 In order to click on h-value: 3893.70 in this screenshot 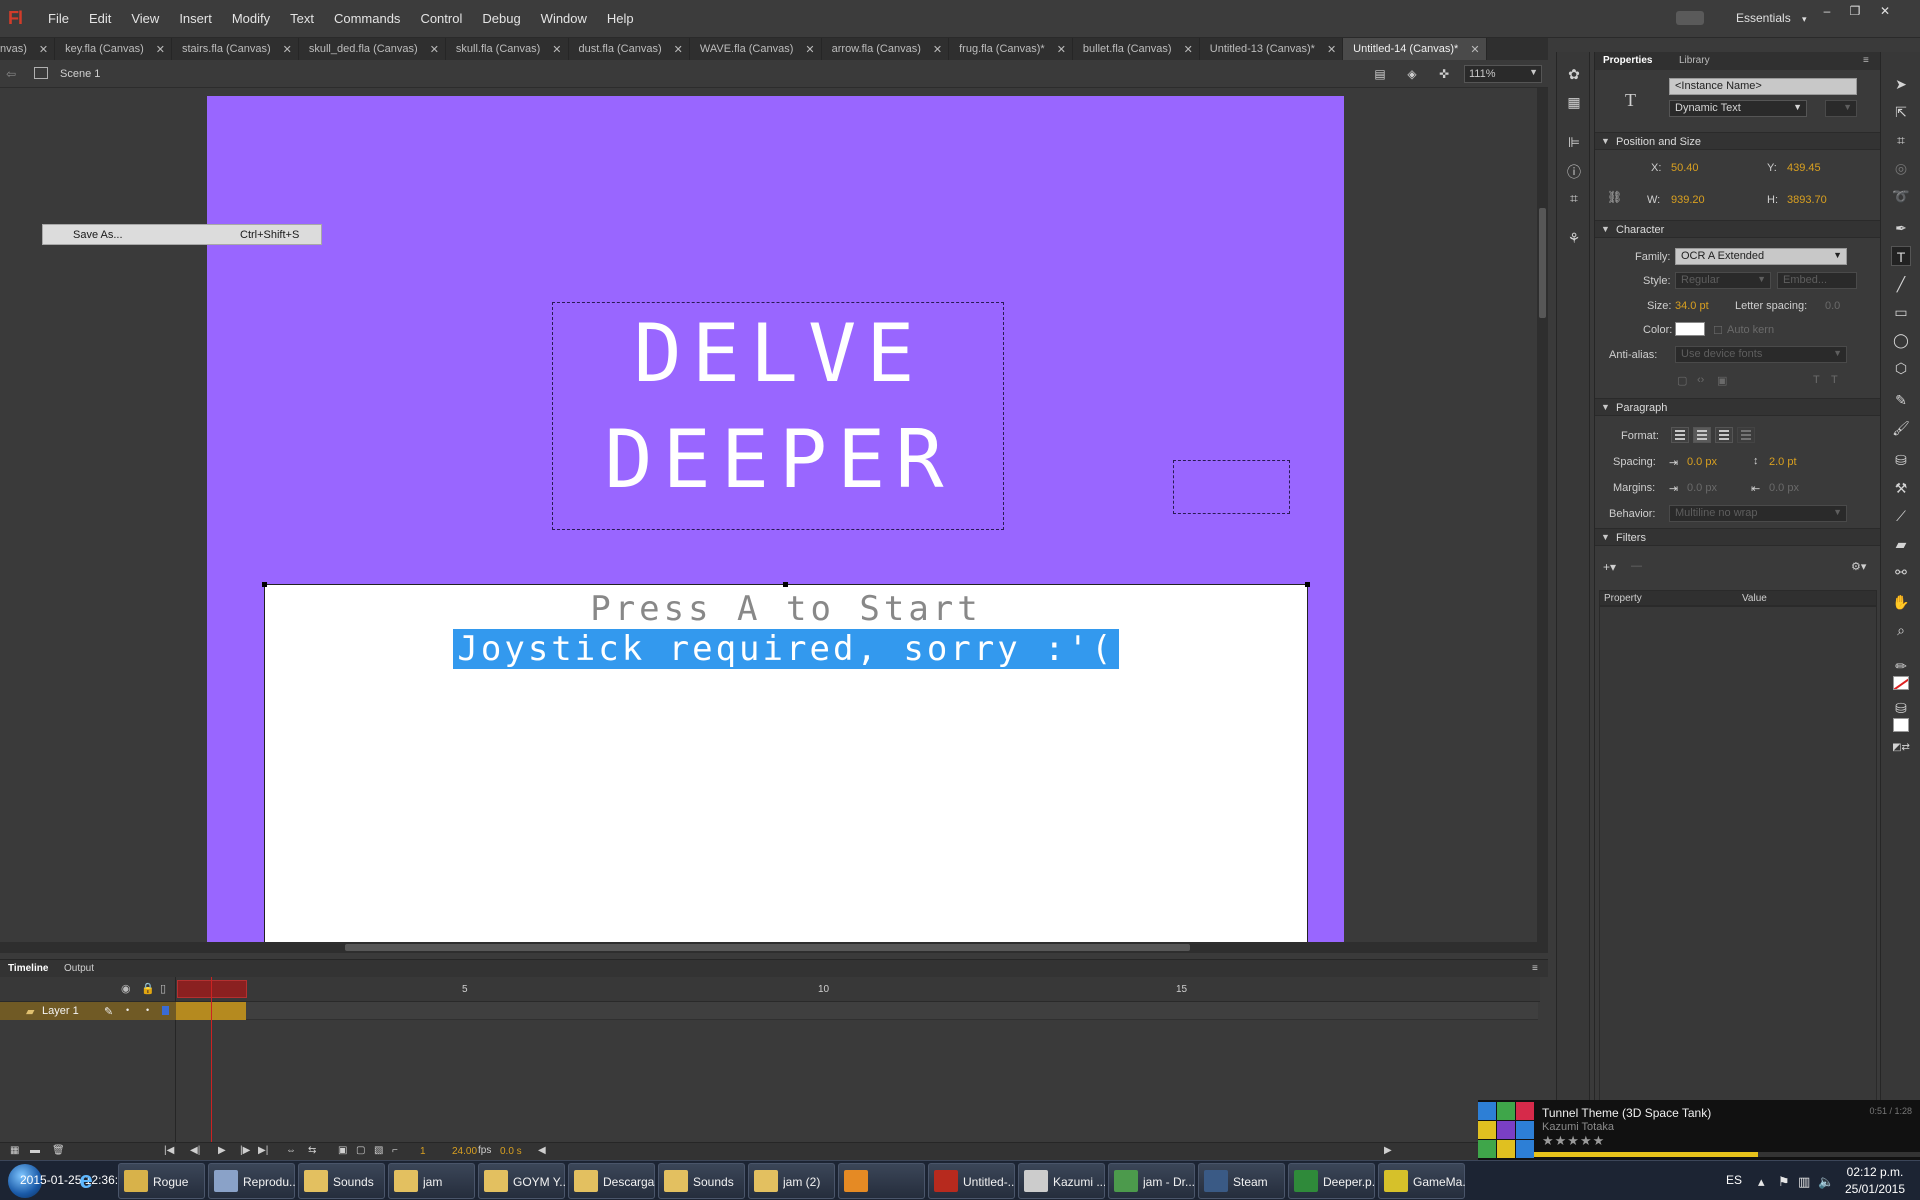, I will do `click(1807, 200)`.